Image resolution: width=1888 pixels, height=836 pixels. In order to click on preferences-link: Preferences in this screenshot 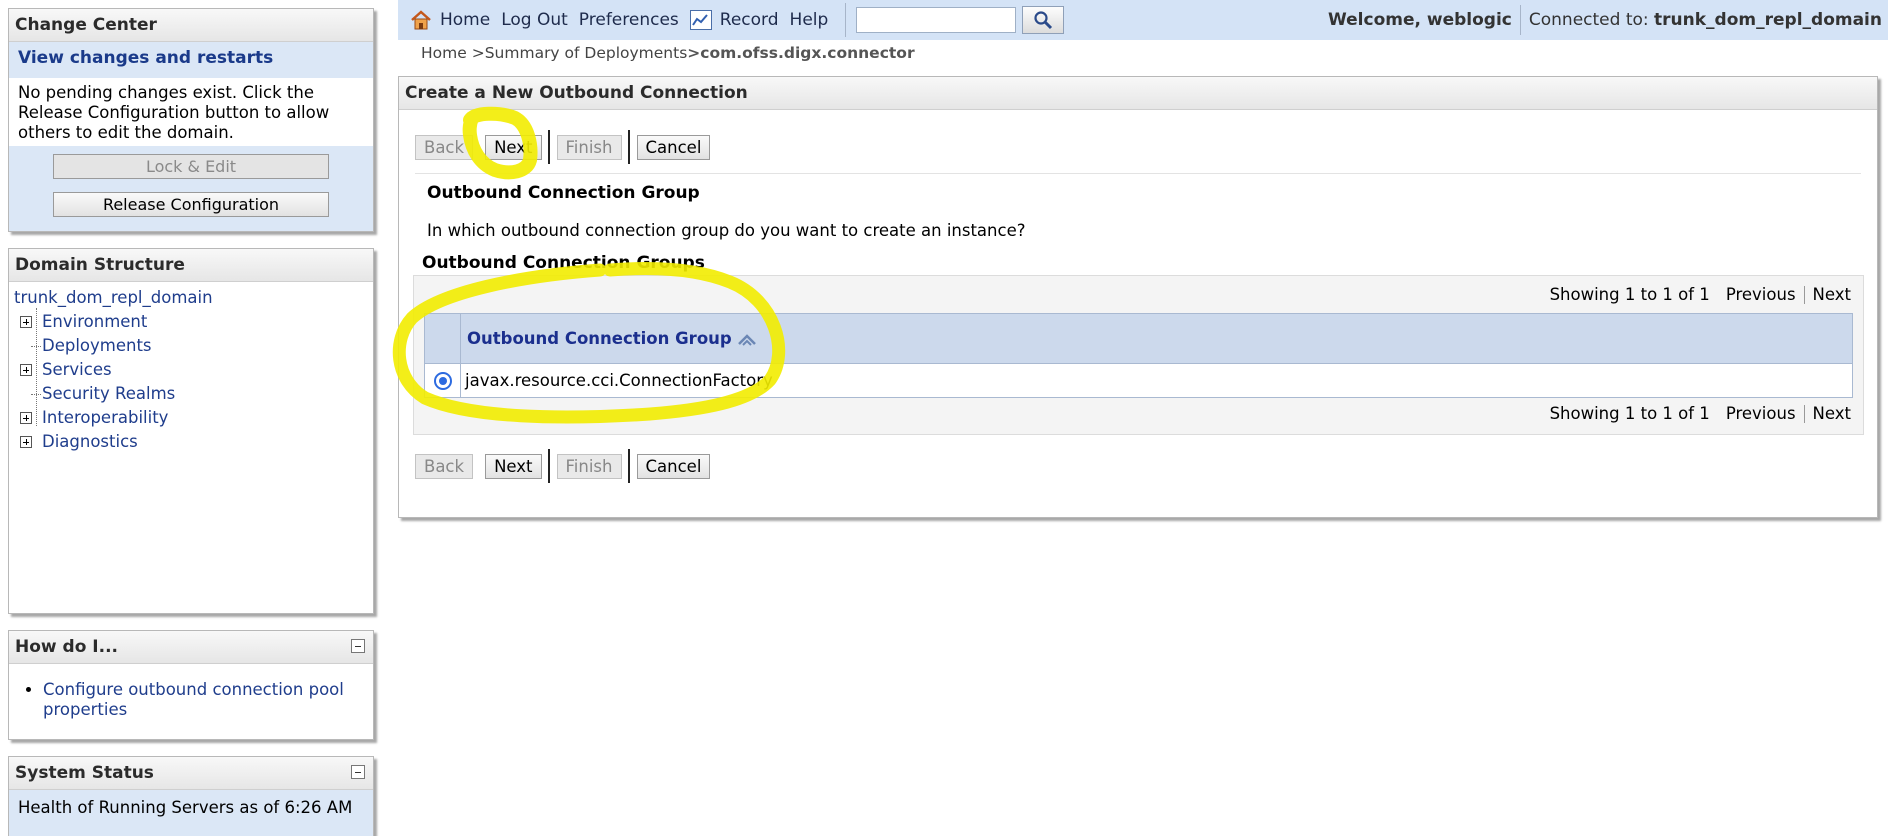, I will do `click(629, 20)`.